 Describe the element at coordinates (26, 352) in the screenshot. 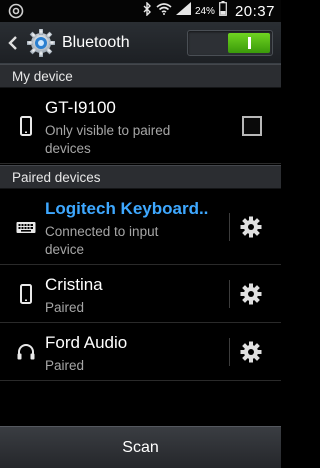

I see `headphones-icon` at that location.